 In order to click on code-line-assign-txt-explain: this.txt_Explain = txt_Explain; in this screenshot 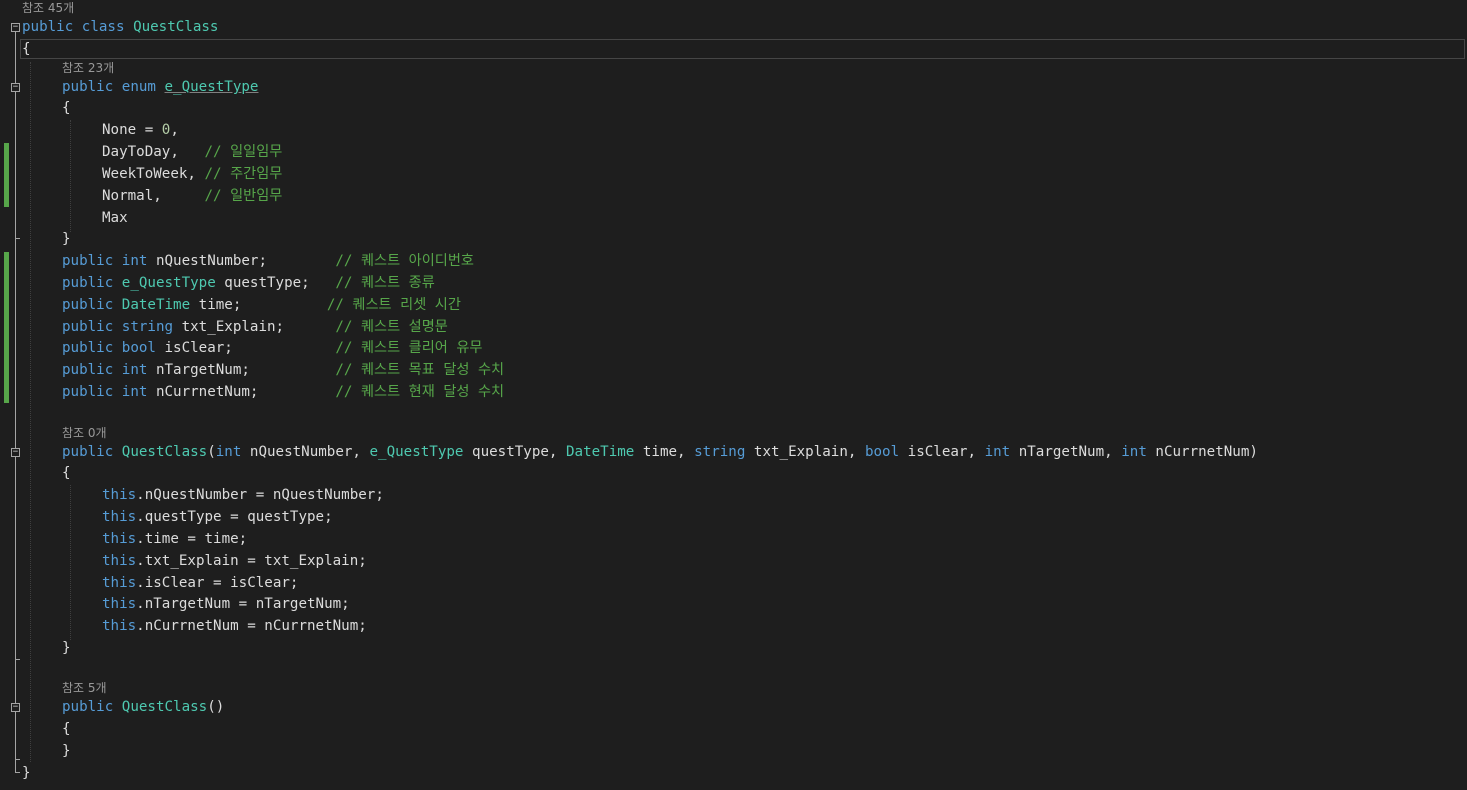, I will do `click(234, 561)`.